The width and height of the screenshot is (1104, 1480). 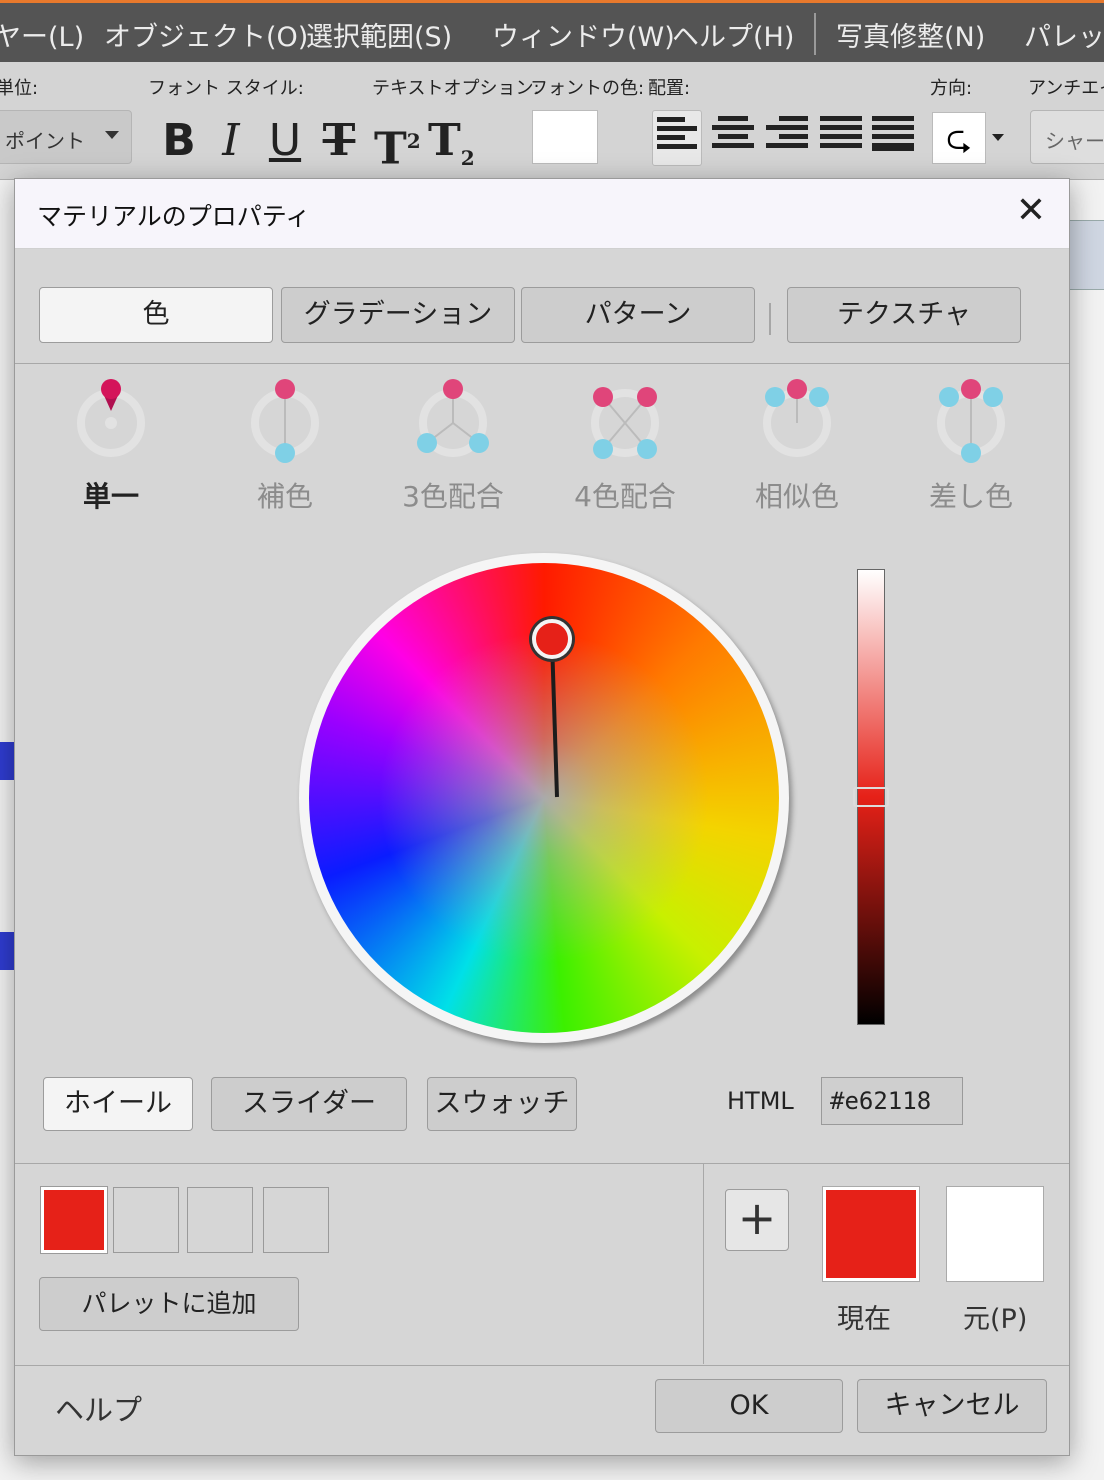 I want to click on tab-texture: テクスチャ, so click(x=904, y=315).